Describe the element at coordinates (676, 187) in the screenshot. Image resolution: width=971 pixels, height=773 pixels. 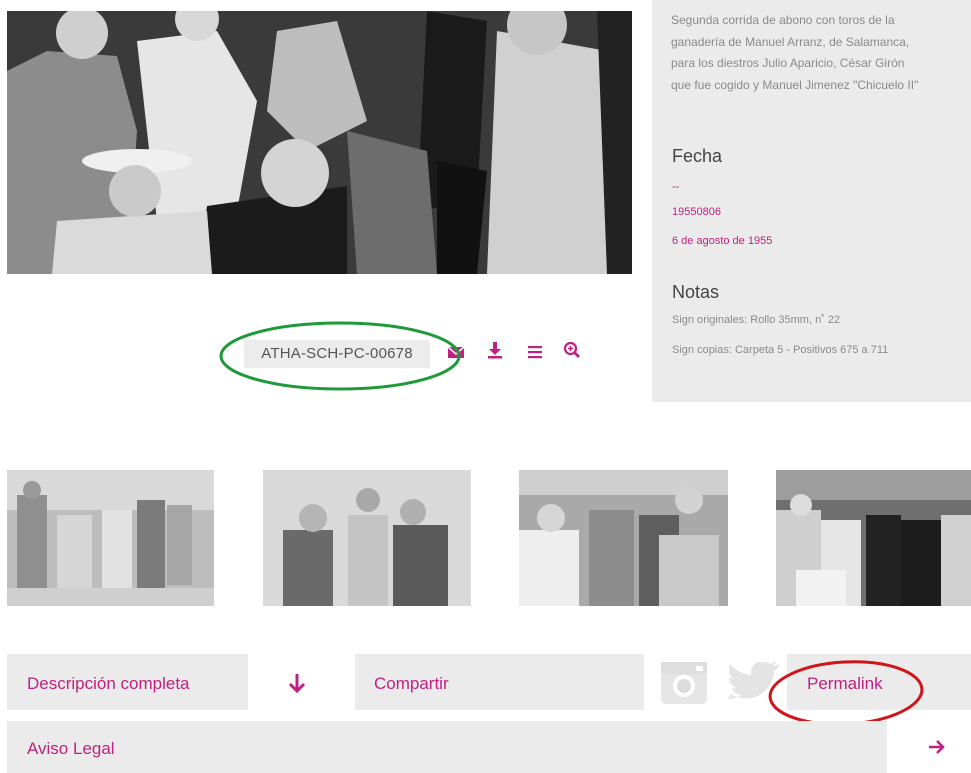
I see `fecha-dash: --` at that location.